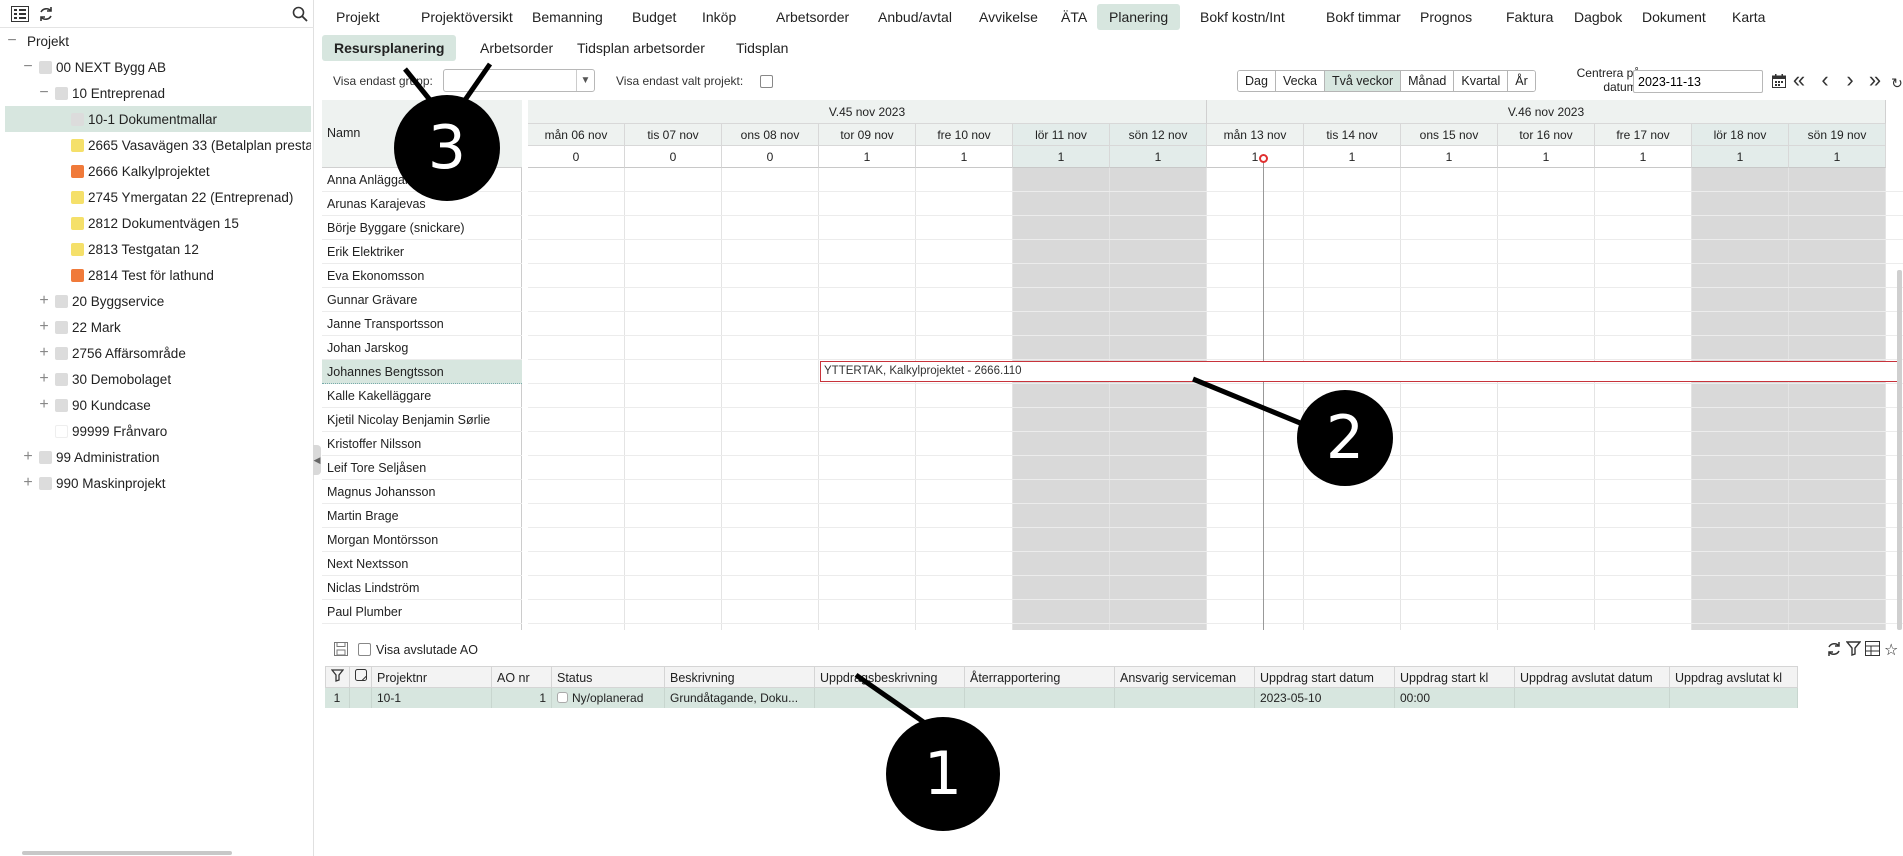  Describe the element at coordinates (1872, 650) in the screenshot. I see `table-settings-icon` at that location.